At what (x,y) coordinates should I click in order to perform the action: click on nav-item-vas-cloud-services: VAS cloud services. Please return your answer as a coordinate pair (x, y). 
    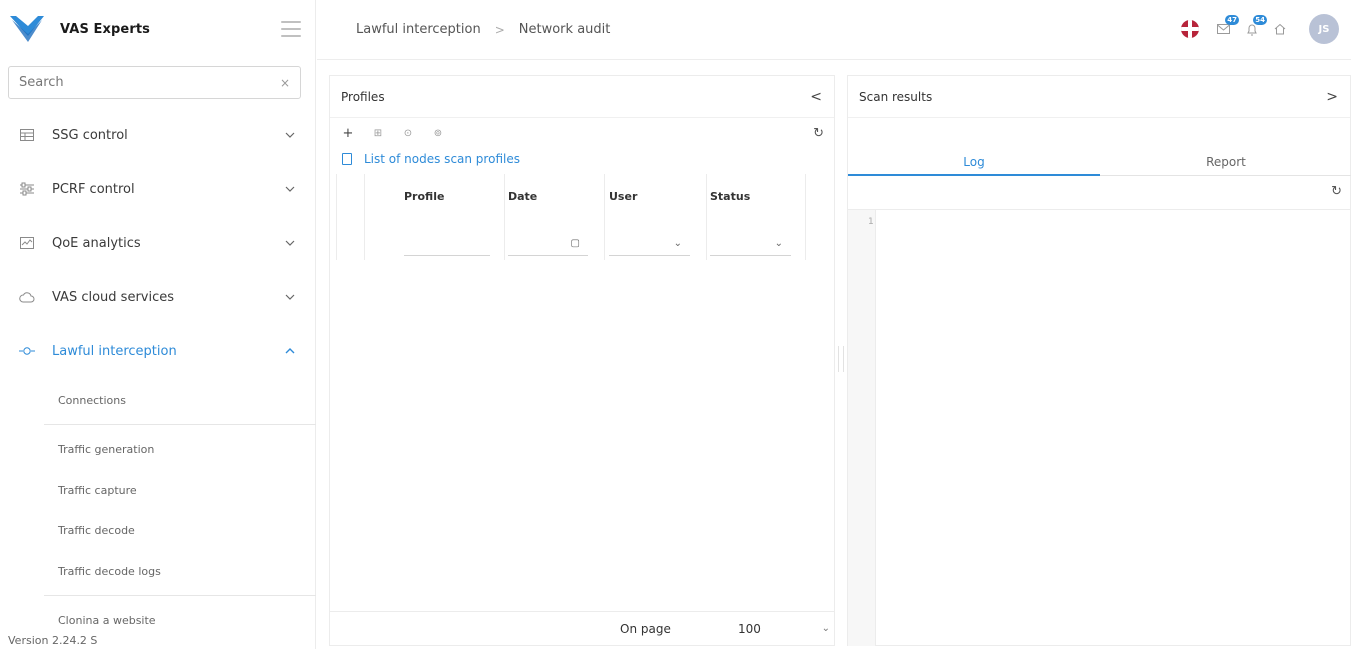
    Looking at the image, I should click on (158, 297).